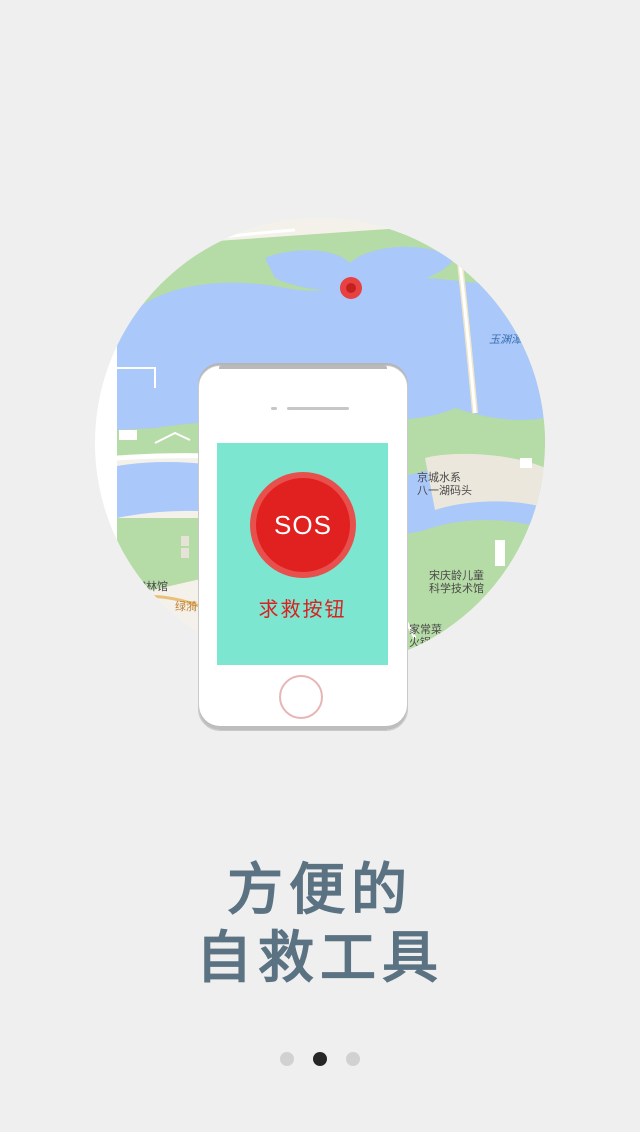 The width and height of the screenshot is (640, 1132). Describe the element at coordinates (301, 697) in the screenshot. I see `phone-home-button` at that location.